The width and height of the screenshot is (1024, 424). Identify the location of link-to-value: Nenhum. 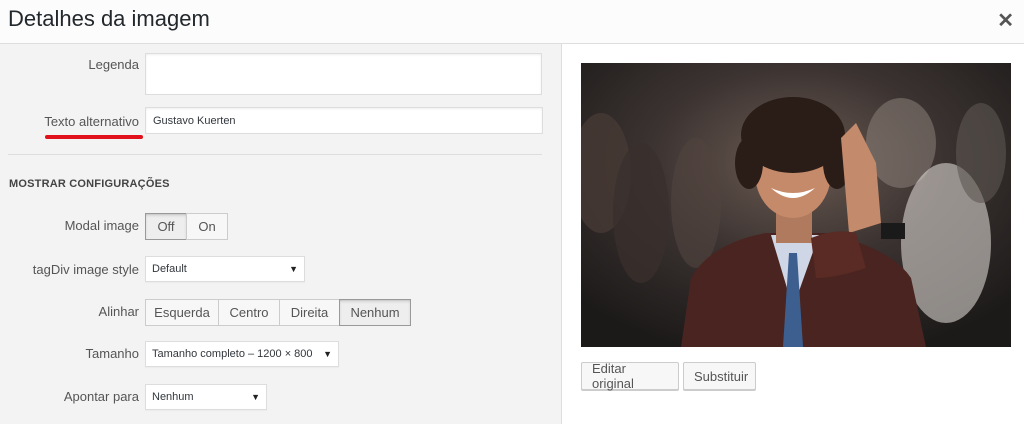
(173, 397).